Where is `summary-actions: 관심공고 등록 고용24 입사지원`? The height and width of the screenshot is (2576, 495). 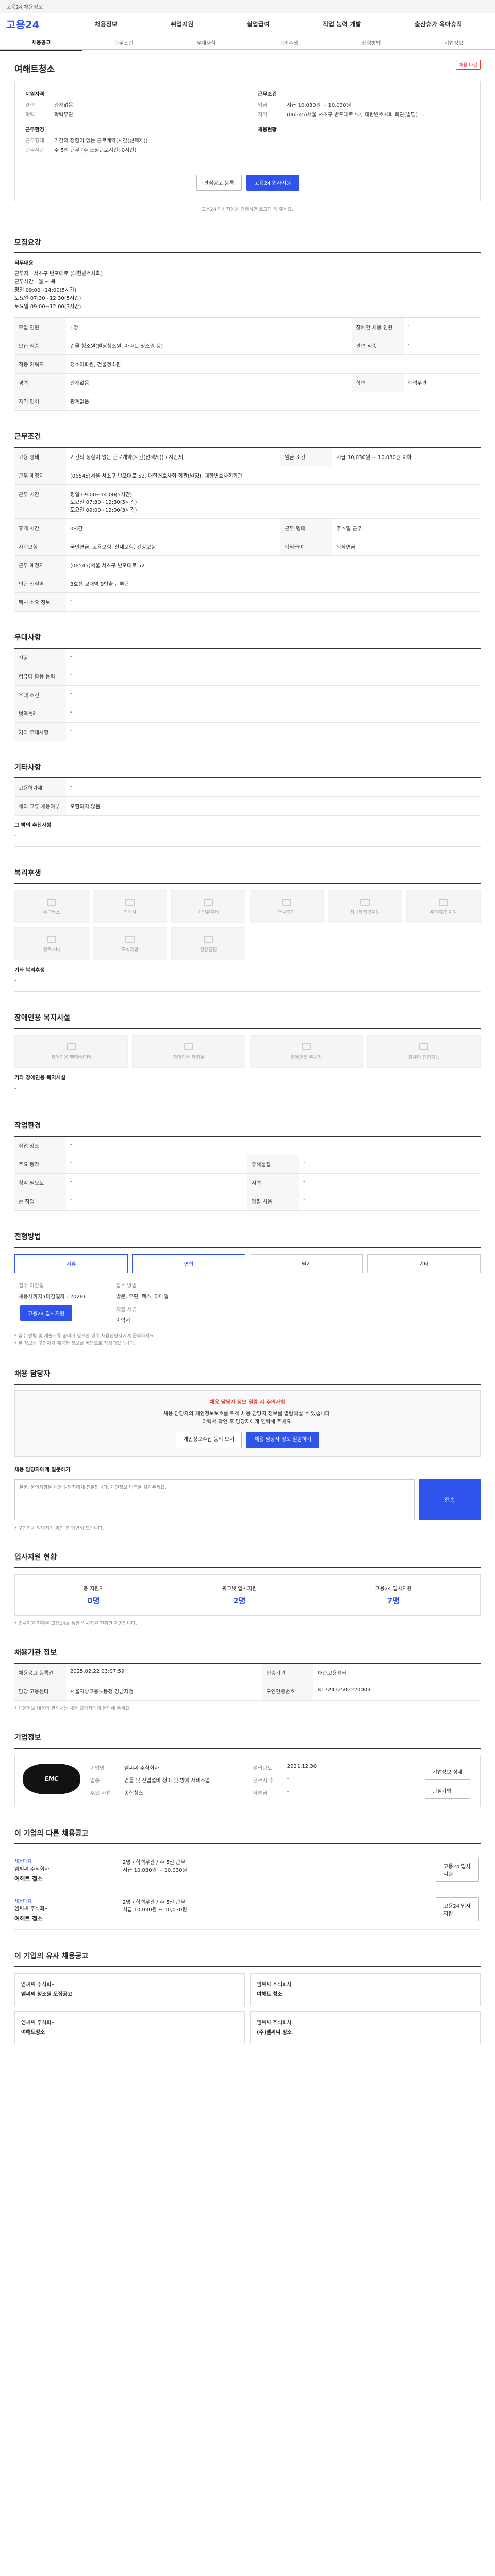
summary-actions: 관심공고 등록 고용24 입사지원 is located at coordinates (247, 182).